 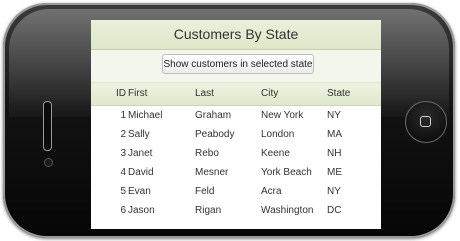 What do you see at coordinates (48, 162) in the screenshot?
I see `camera-lens` at bounding box center [48, 162].